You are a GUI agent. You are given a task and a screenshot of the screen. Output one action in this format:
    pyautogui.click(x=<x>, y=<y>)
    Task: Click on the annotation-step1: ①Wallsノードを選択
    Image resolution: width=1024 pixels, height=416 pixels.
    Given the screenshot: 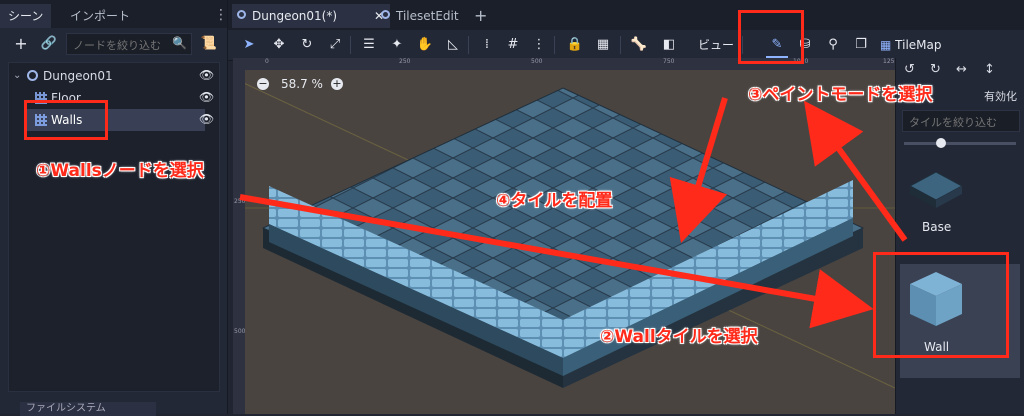 What is the action you would take?
    pyautogui.click(x=120, y=171)
    